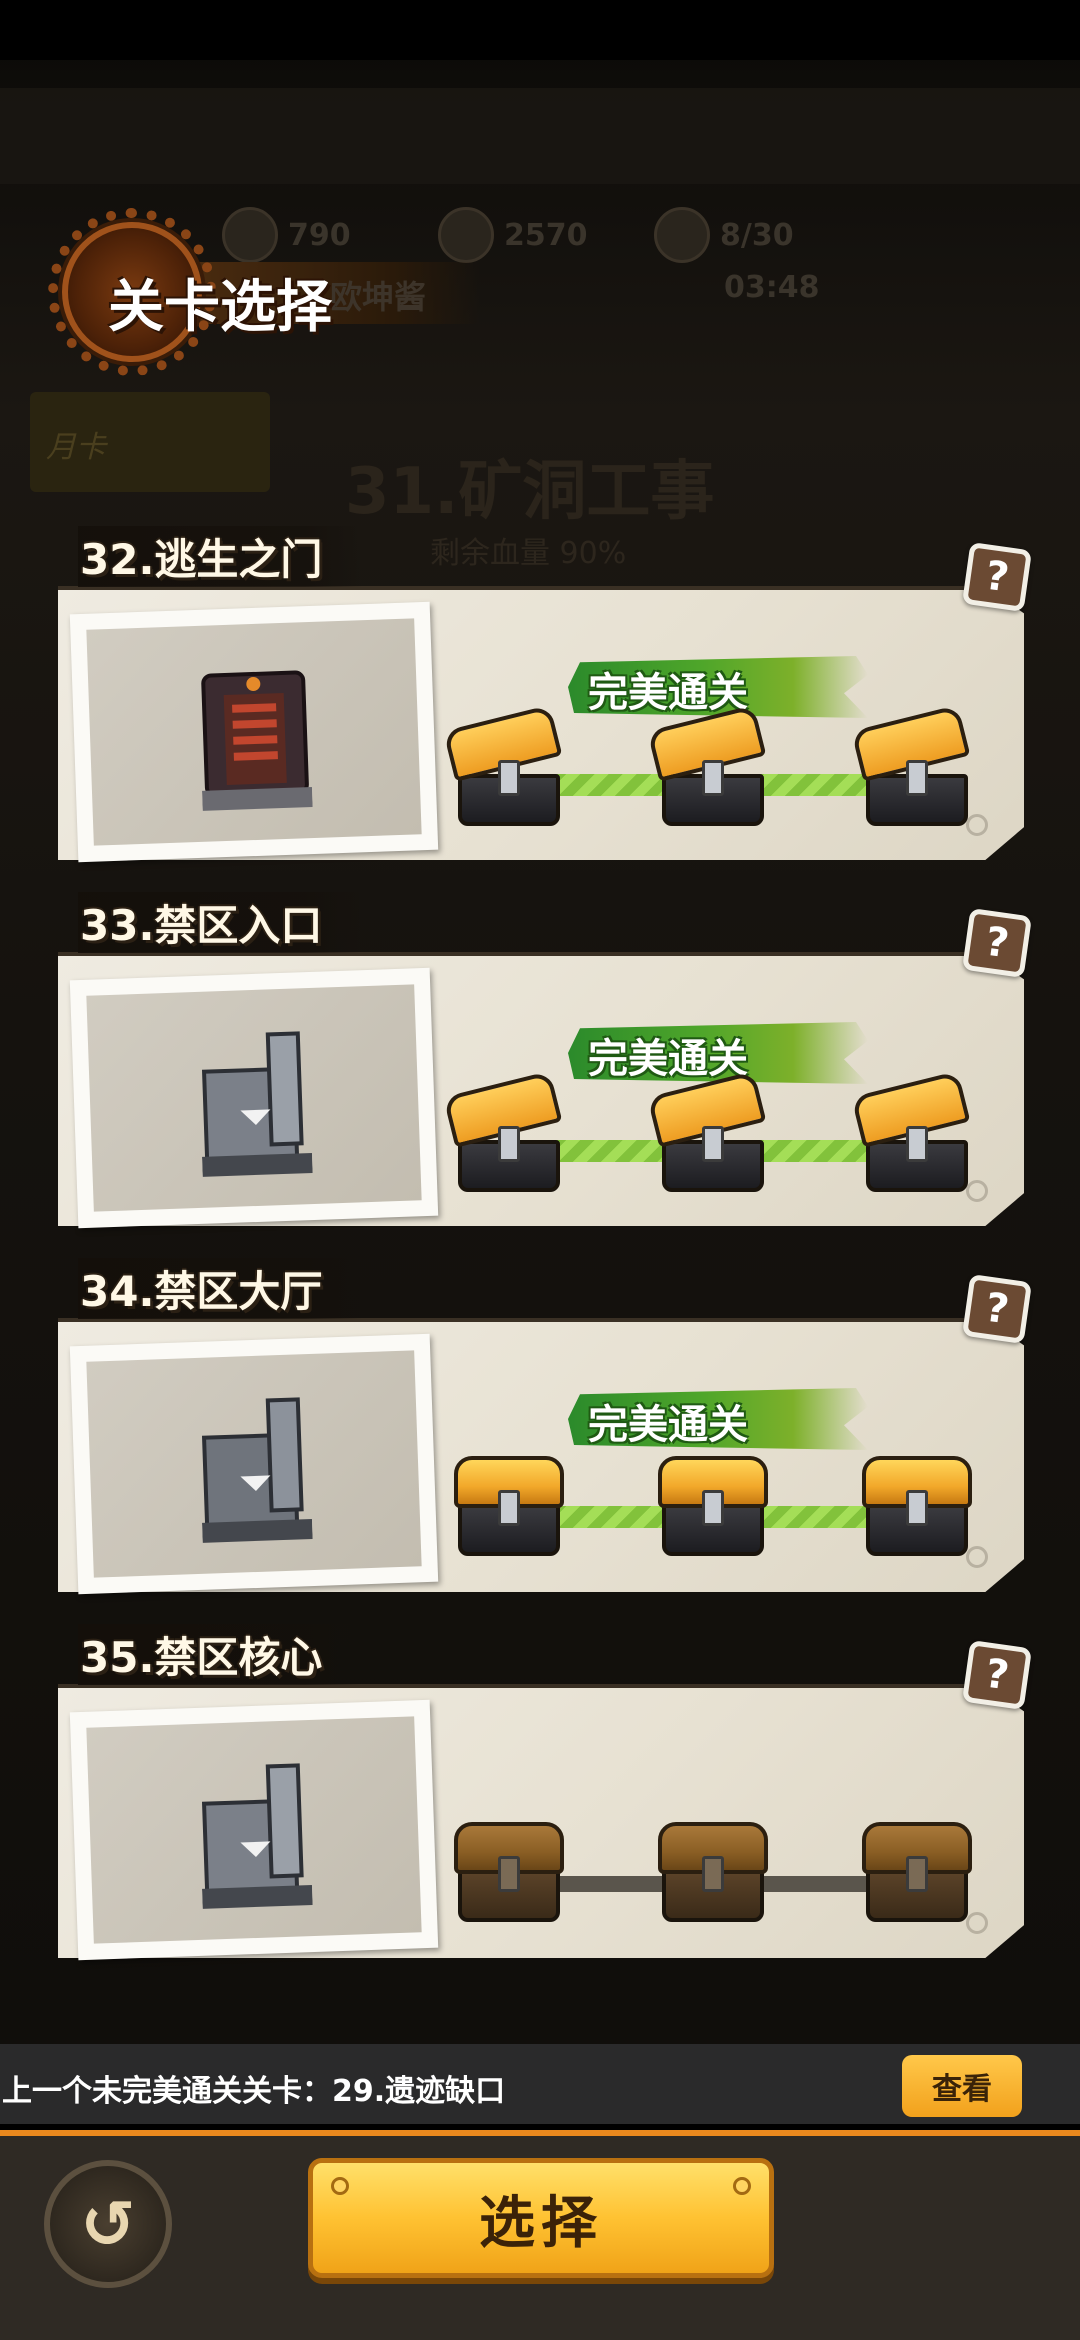 The height and width of the screenshot is (2340, 1080). What do you see at coordinates (540, 30) in the screenshot?
I see `status-bar` at bounding box center [540, 30].